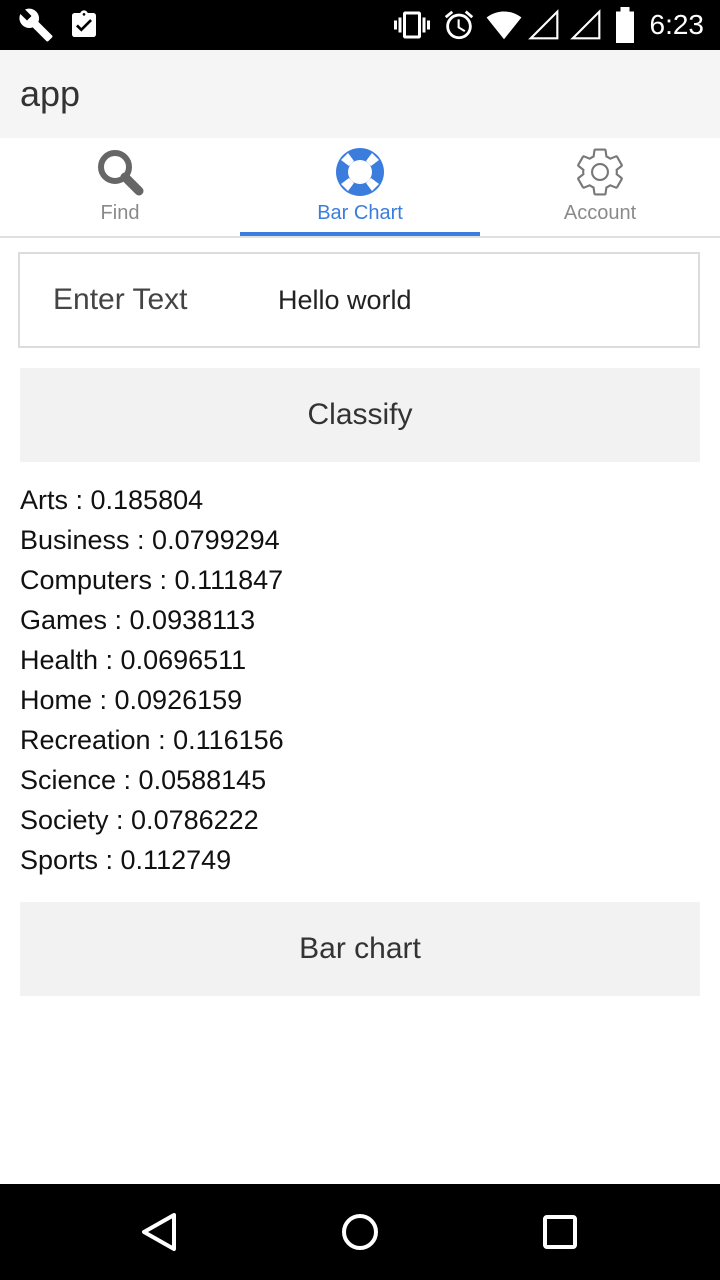  Describe the element at coordinates (133, 660) in the screenshot. I see `result-item: Health : 0.0696511` at that location.